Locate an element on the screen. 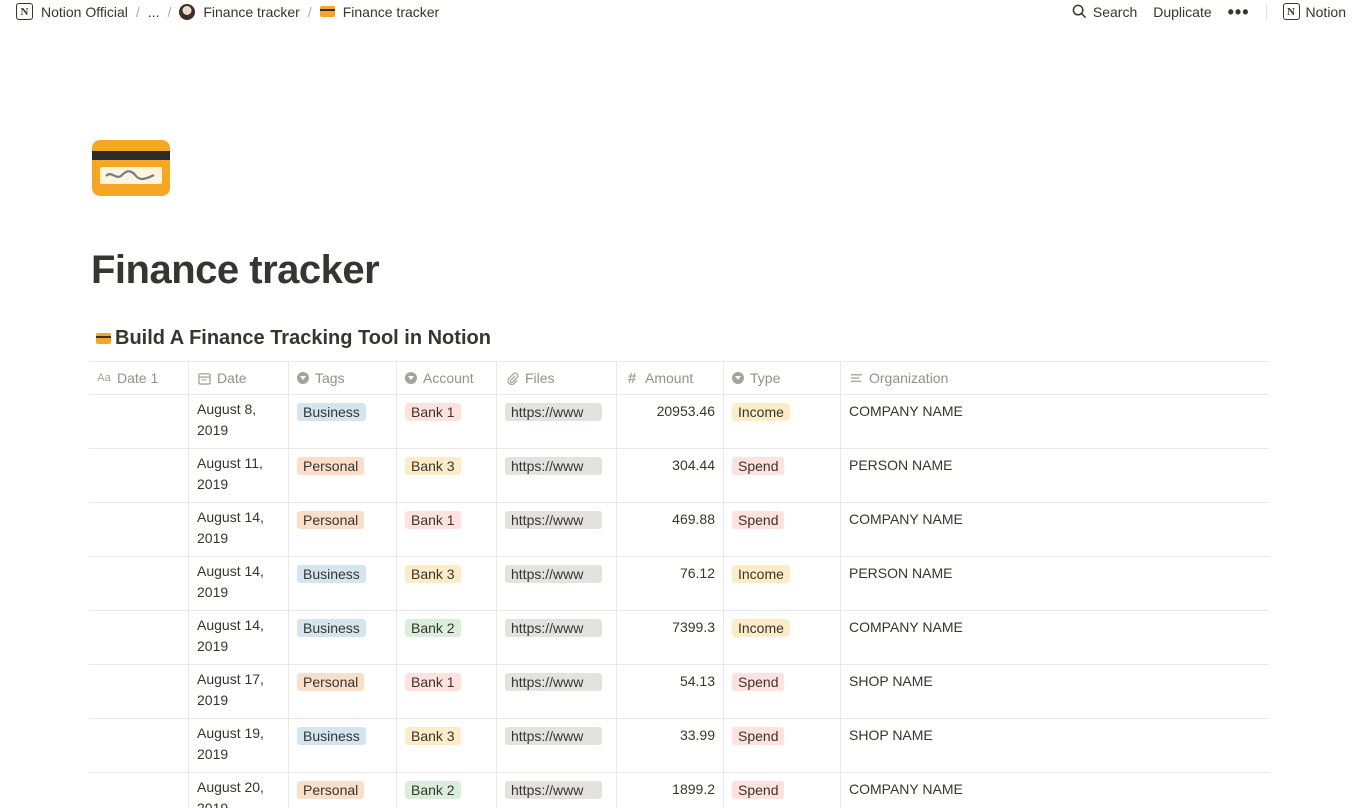 Image resolution: width=1358 pixels, height=808 pixels. search-button: Search is located at coordinates (1104, 12).